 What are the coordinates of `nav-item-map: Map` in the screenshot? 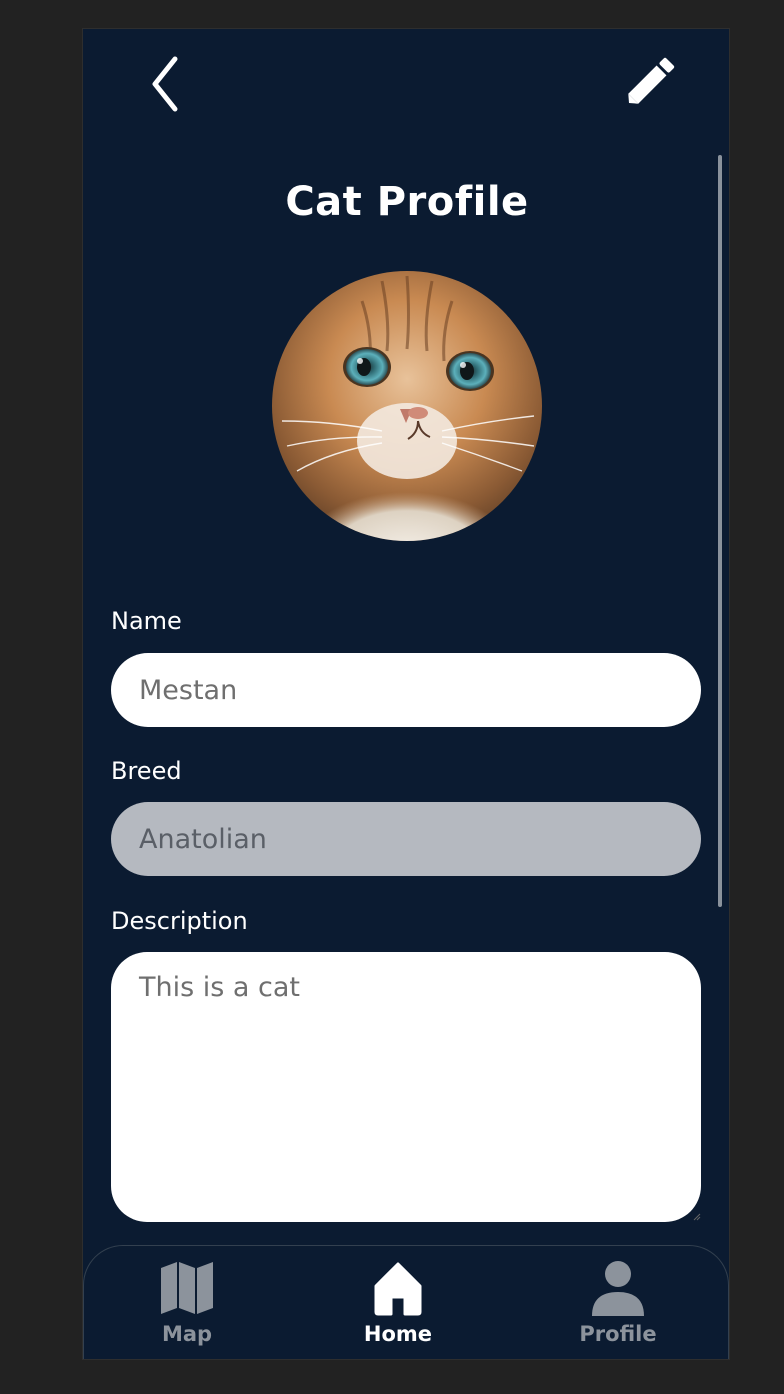 It's located at (187, 1302).